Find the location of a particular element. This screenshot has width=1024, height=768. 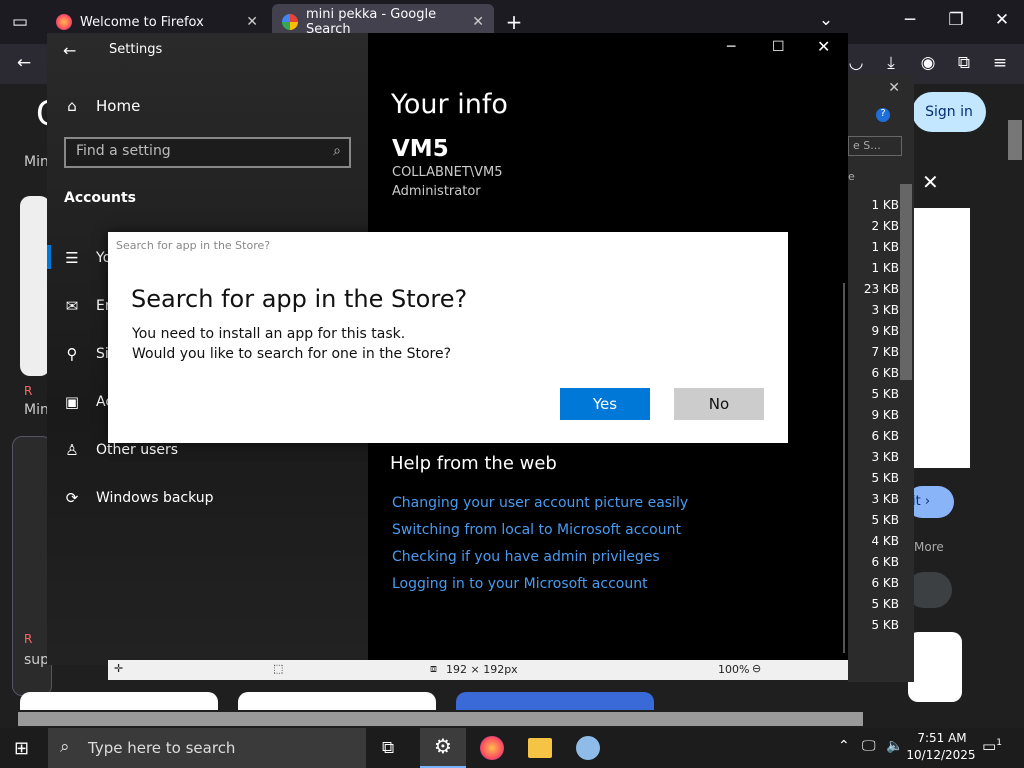

sync-icon: ⟳ is located at coordinates (72, 498).